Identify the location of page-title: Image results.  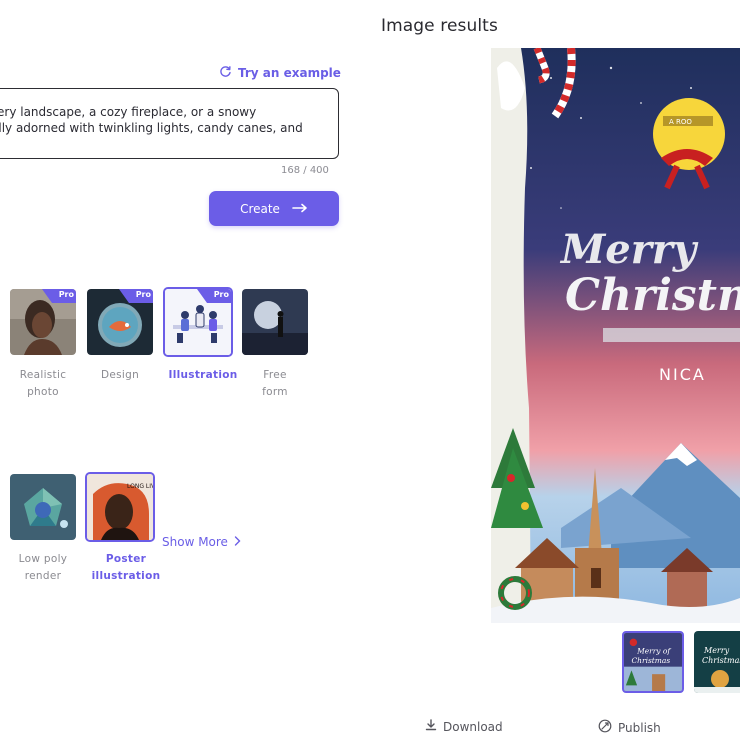
(439, 26).